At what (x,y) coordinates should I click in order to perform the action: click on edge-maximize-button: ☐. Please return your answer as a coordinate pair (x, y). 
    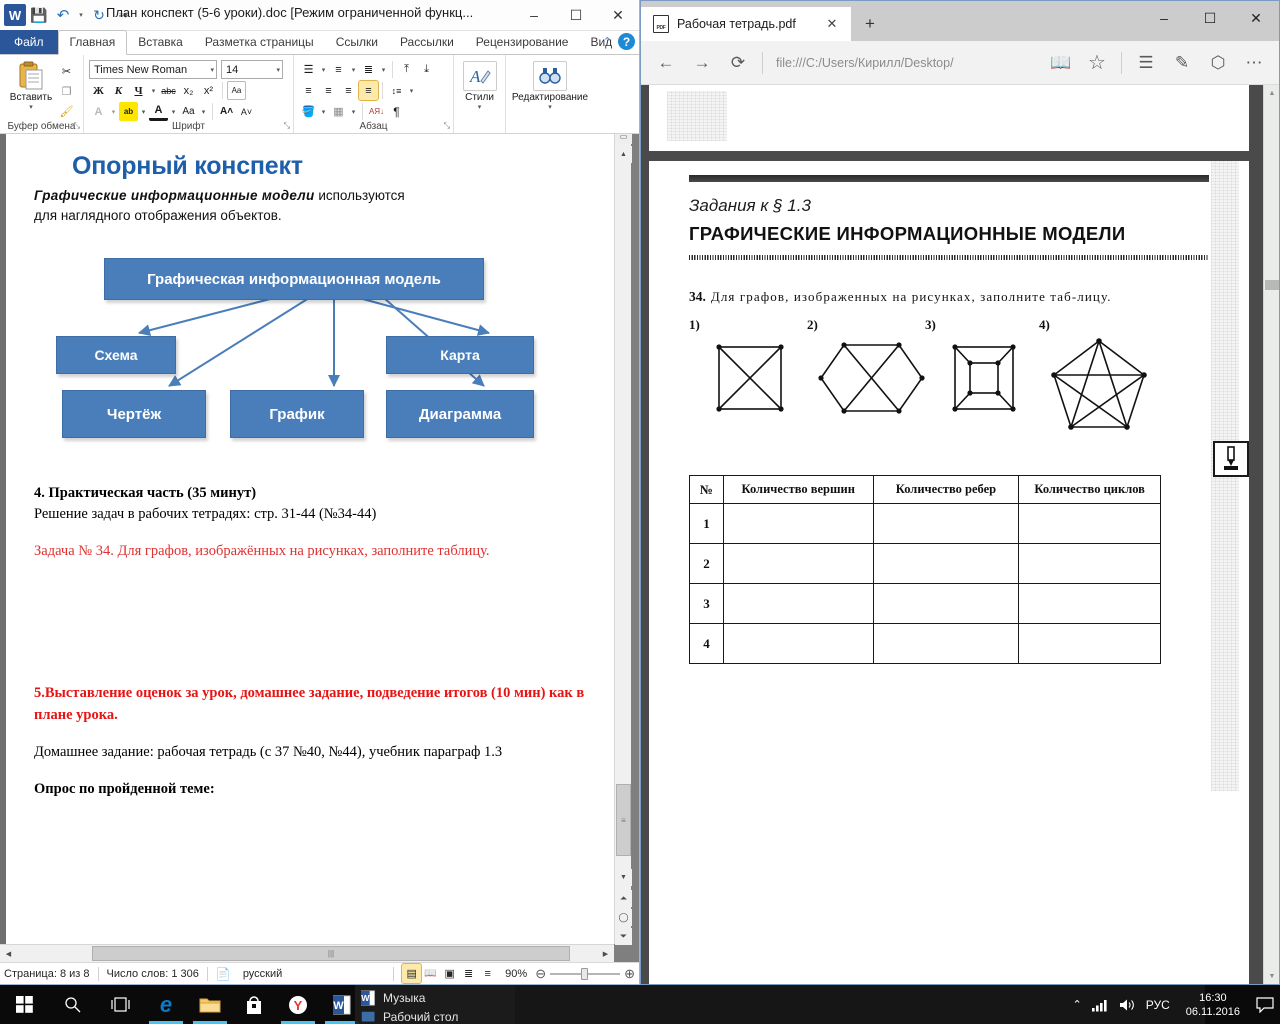
    Looking at the image, I should click on (1210, 18).